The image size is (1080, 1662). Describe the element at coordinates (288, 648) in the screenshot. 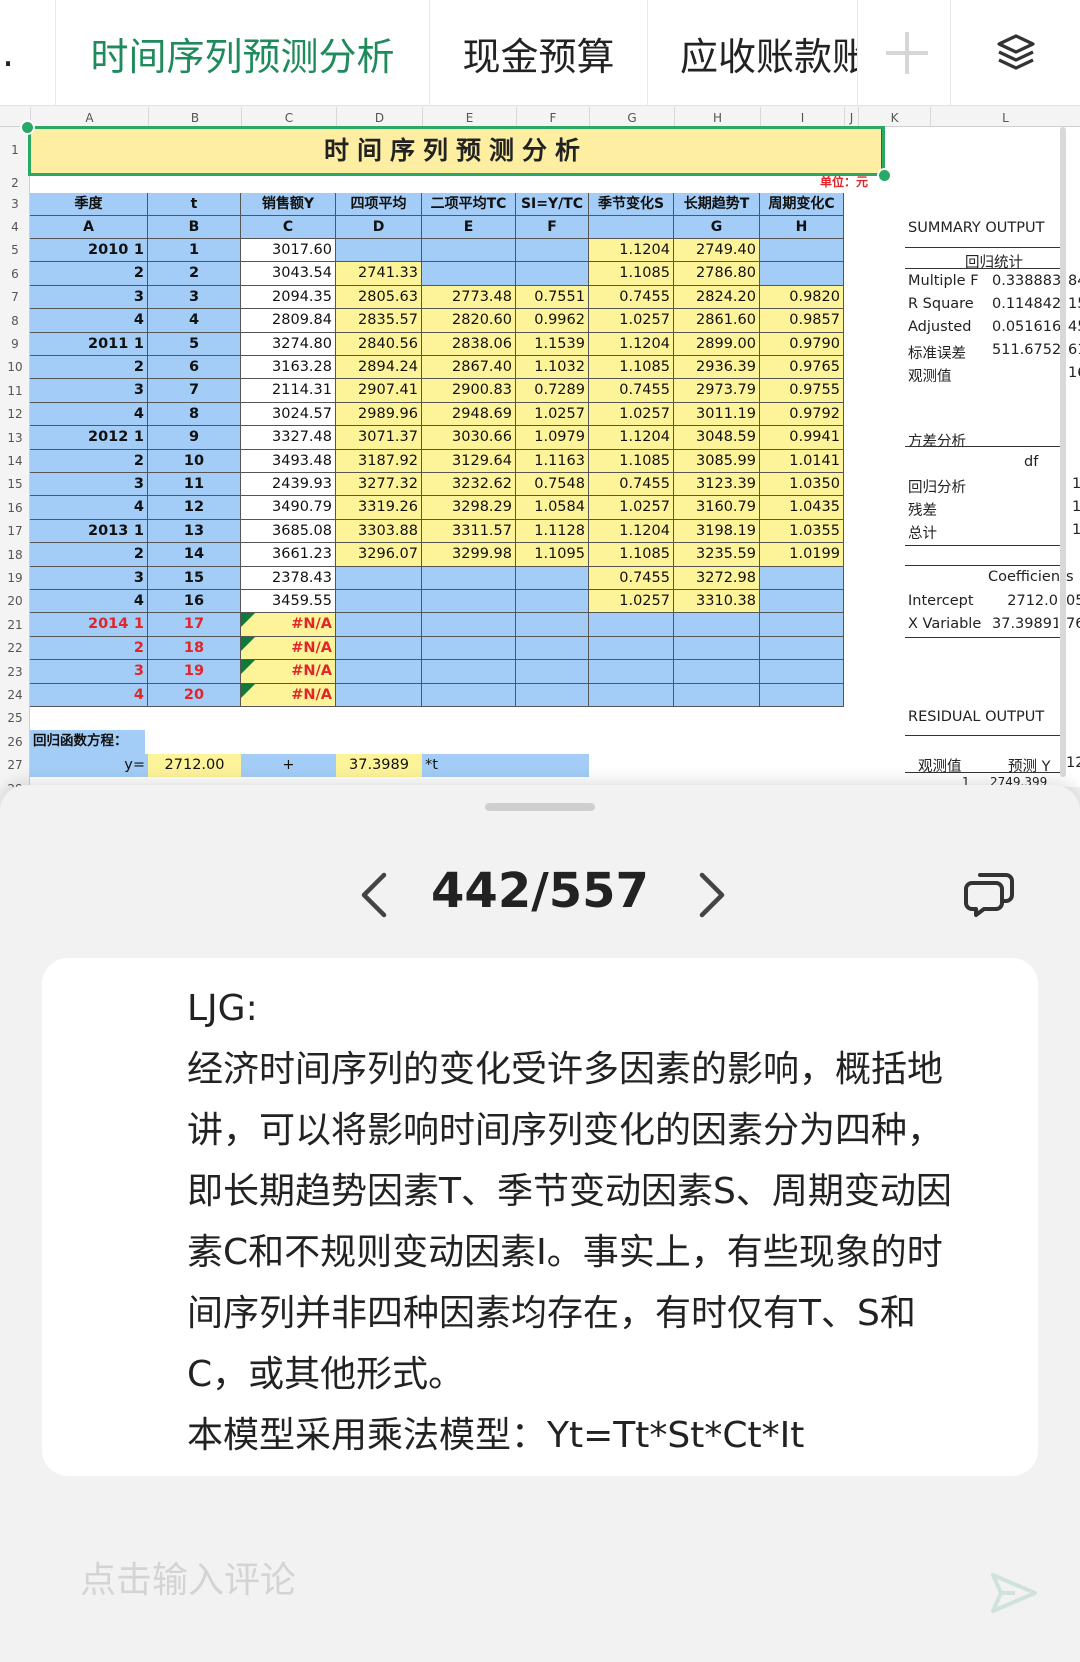

I see `sales-cell: #N/A` at that location.